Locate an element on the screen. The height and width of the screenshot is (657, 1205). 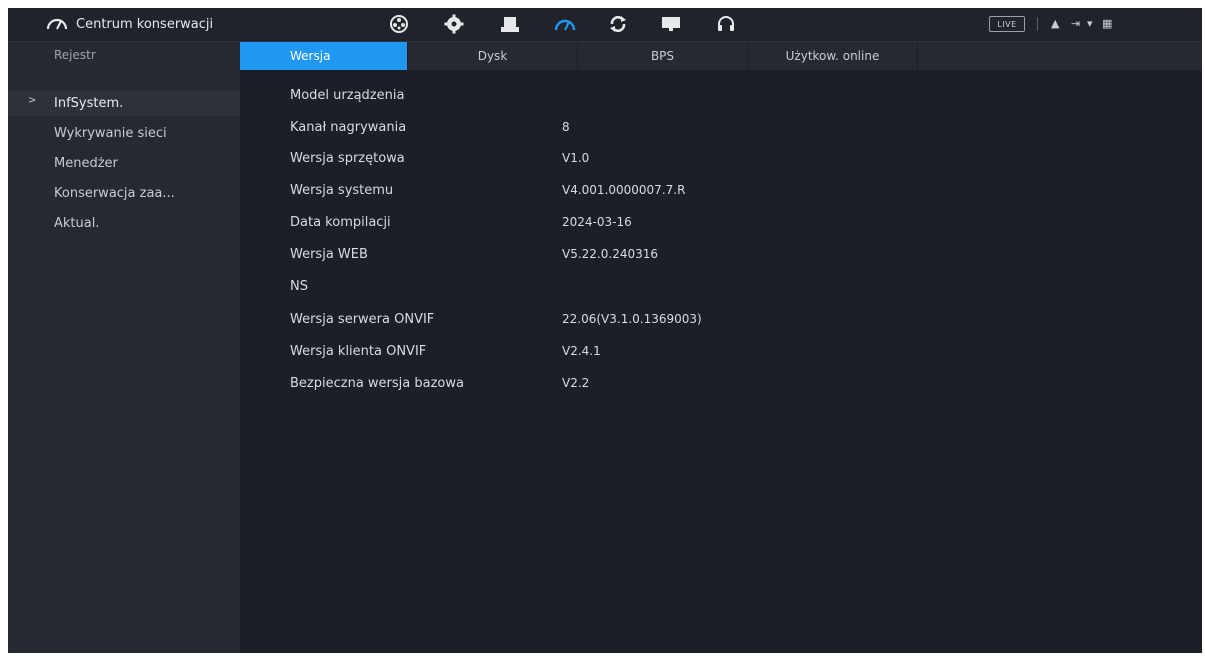
info-label: Wersja serwera ONVIF is located at coordinates (362, 319).